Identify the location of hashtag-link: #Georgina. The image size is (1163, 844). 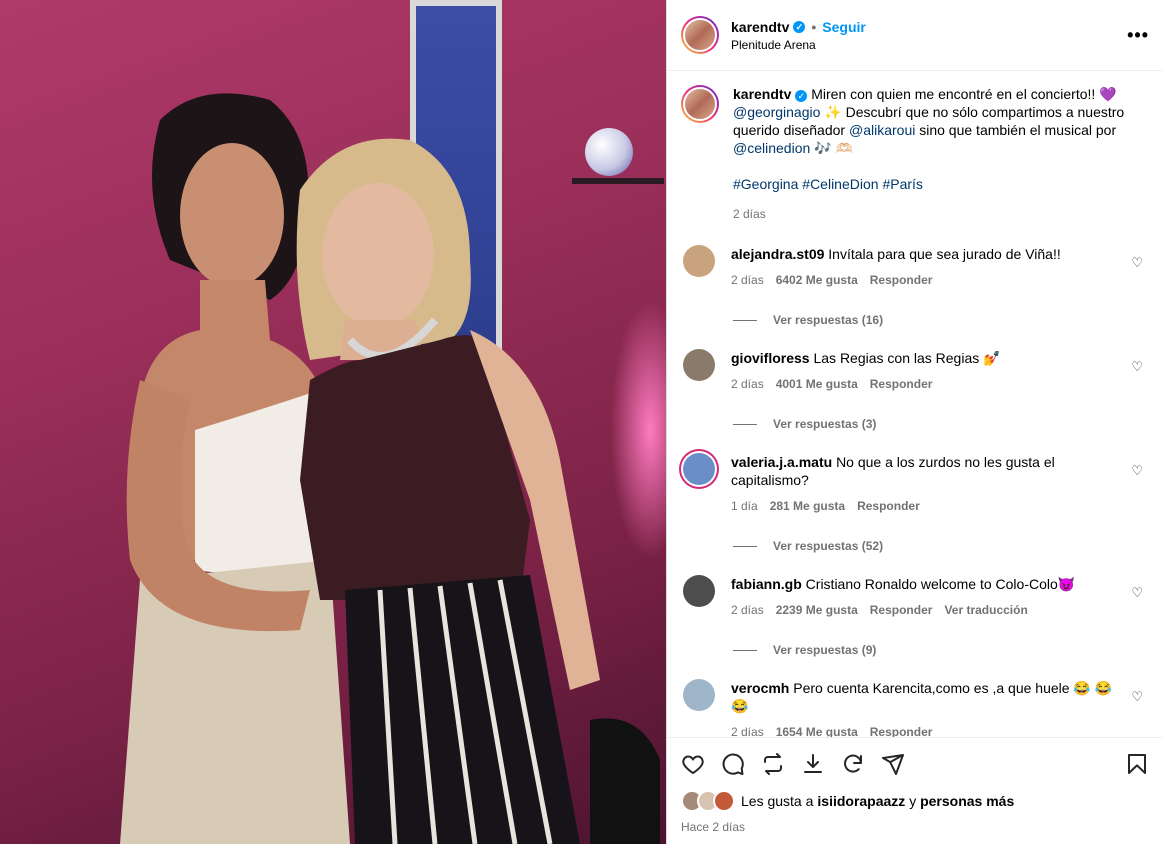
(765, 184).